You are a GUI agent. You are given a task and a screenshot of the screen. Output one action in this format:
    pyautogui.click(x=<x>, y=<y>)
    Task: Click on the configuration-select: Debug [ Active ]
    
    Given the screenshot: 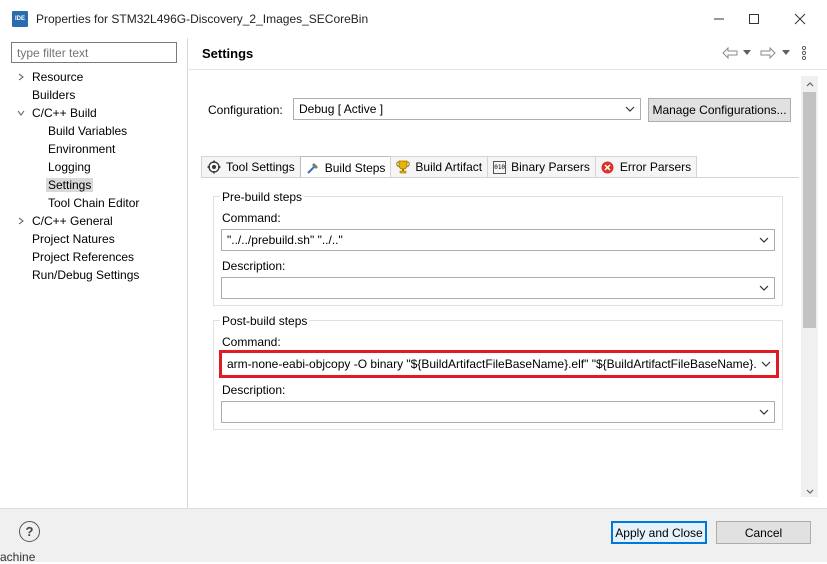 What is the action you would take?
    pyautogui.click(x=467, y=109)
    